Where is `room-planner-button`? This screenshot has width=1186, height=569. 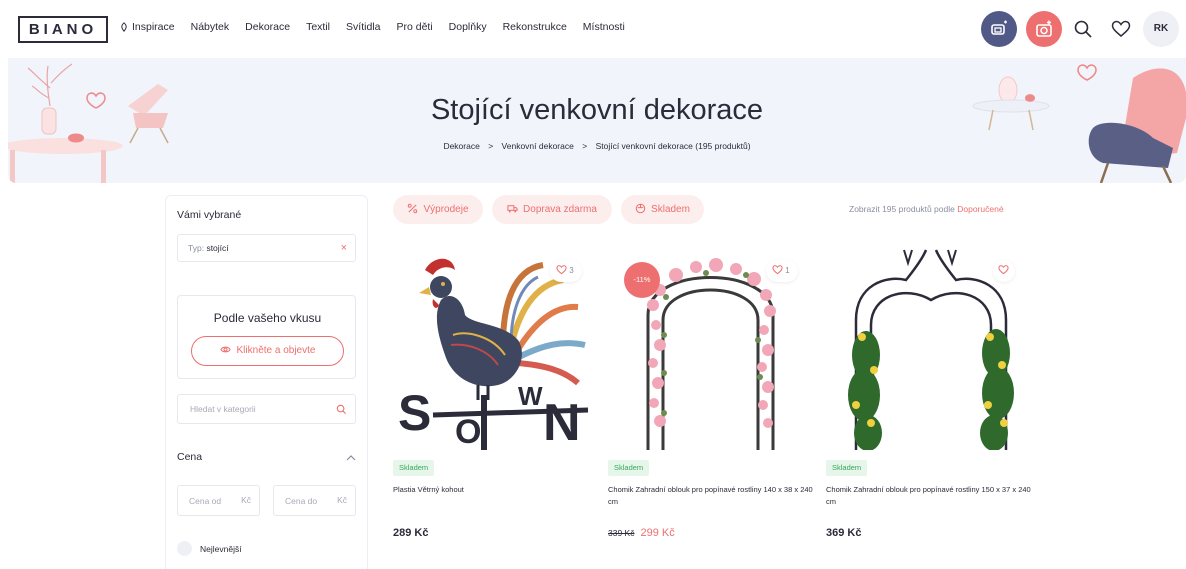 room-planner-button is located at coordinates (999, 29).